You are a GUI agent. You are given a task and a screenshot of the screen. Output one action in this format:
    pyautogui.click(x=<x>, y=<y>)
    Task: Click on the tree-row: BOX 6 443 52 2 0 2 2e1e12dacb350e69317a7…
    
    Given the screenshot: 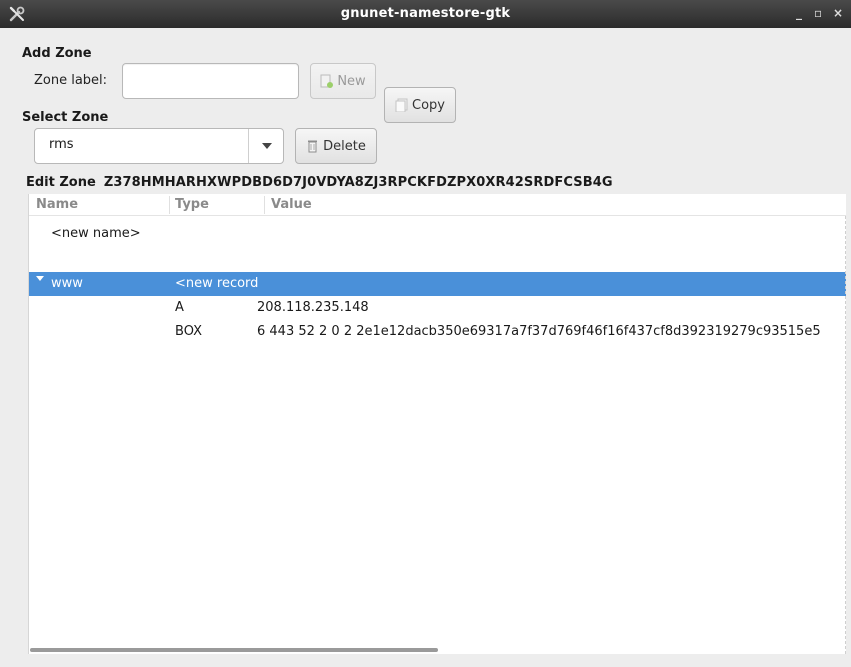 What is the action you would take?
    pyautogui.click(x=437, y=332)
    